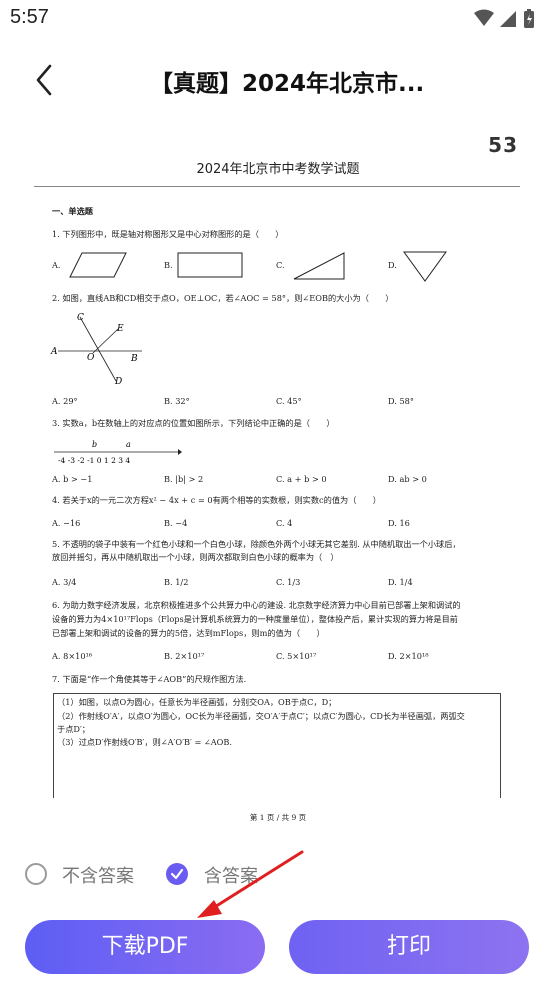  Describe the element at coordinates (145, 947) in the screenshot. I see `download-pdf-button: 下载PDF` at that location.